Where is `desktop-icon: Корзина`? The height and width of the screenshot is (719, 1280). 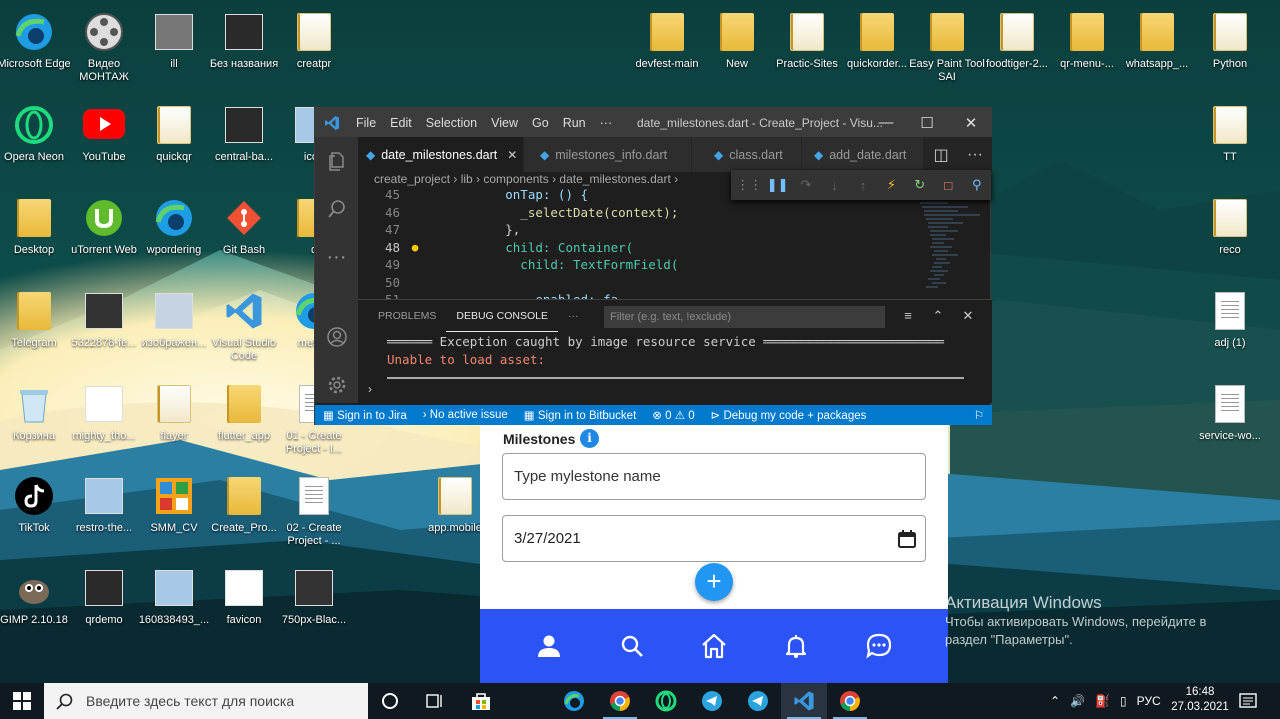 desktop-icon: Корзина is located at coordinates (37, 421).